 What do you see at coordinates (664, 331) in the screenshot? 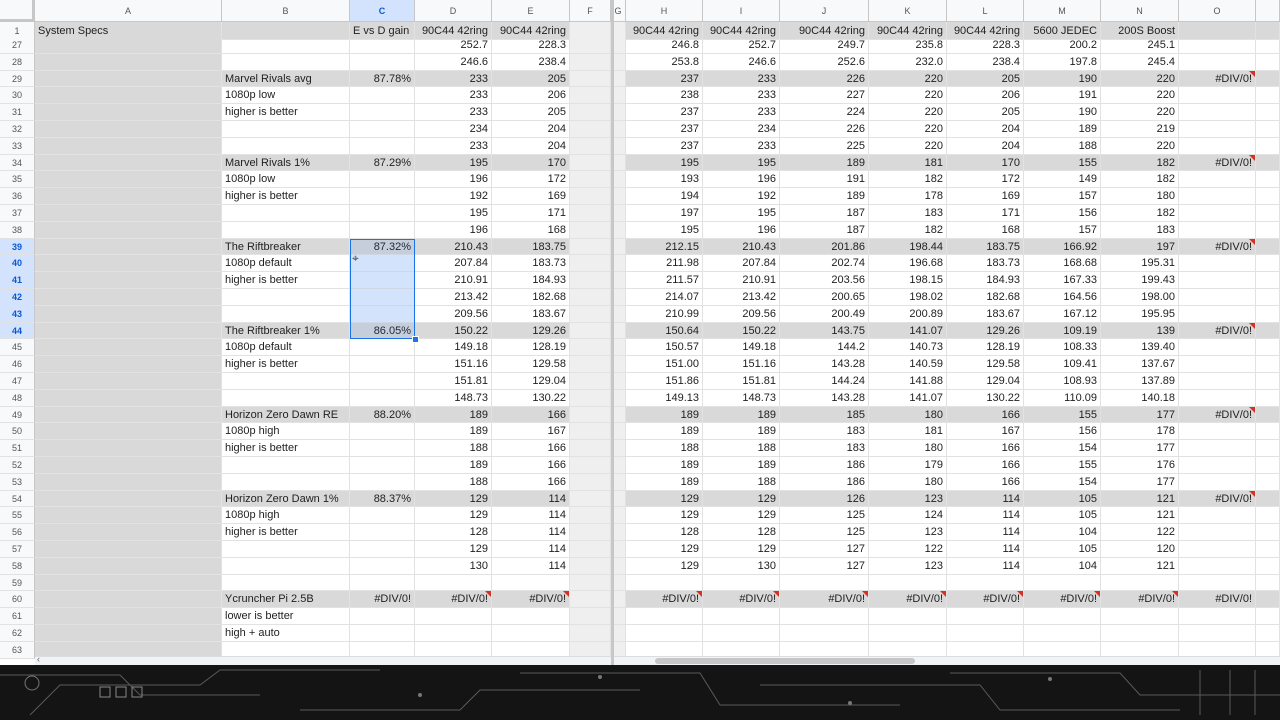
I see `cell-h: 150.64` at bounding box center [664, 331].